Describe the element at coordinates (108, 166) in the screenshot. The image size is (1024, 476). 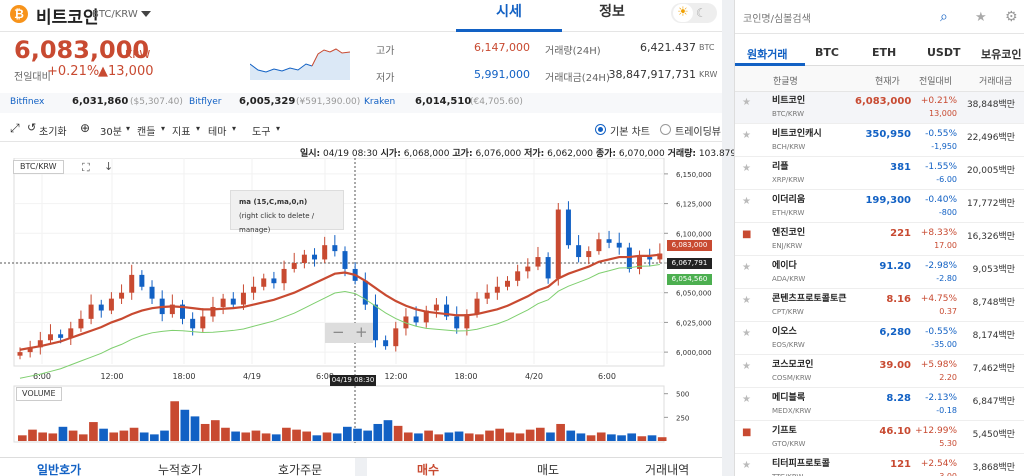
I see `arrow-down-icon: ↓` at that location.